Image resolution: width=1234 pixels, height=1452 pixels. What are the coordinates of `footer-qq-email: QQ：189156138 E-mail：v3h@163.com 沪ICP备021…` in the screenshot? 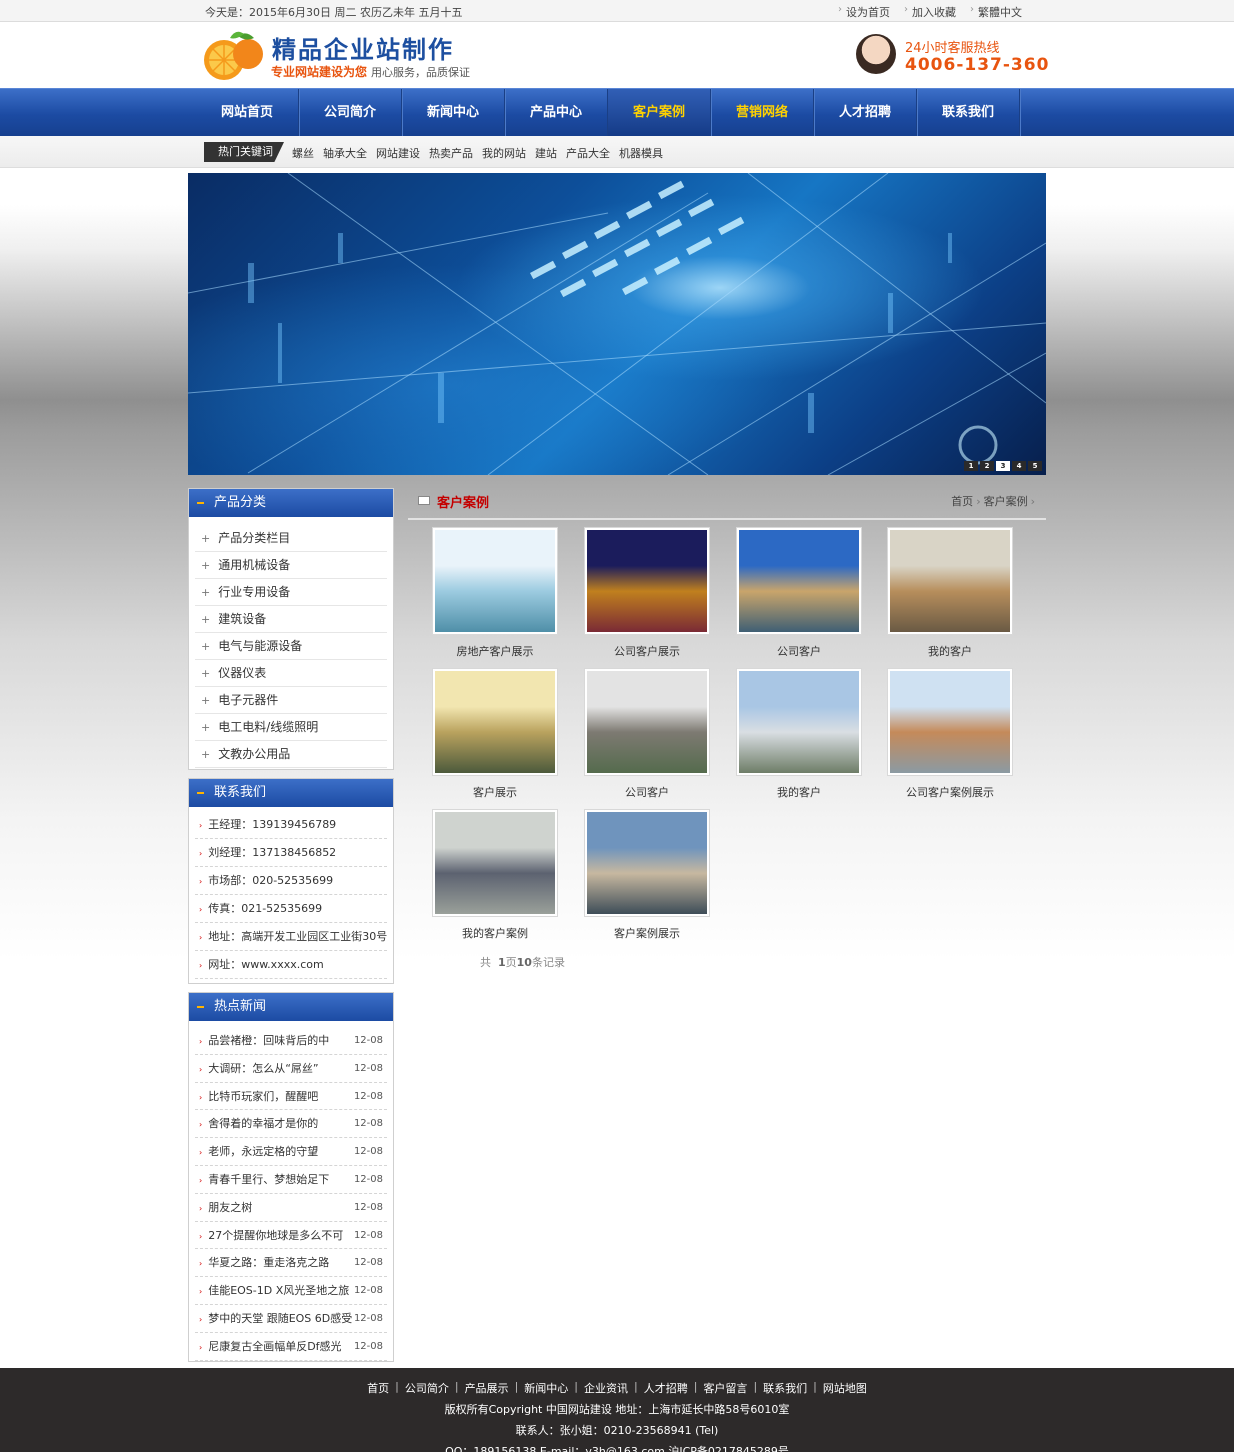 It's located at (617, 1448).